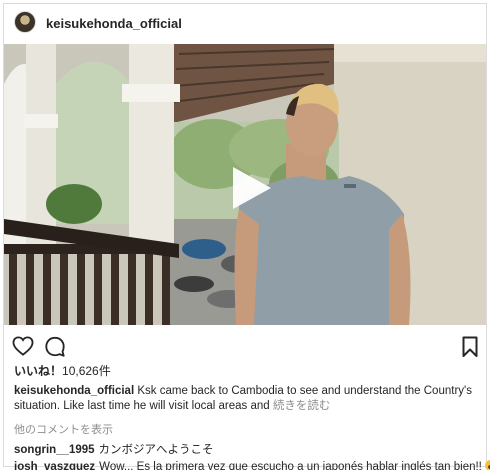 The image size is (490, 470). I want to click on caption-username: keisukehonda_official, so click(74, 391).